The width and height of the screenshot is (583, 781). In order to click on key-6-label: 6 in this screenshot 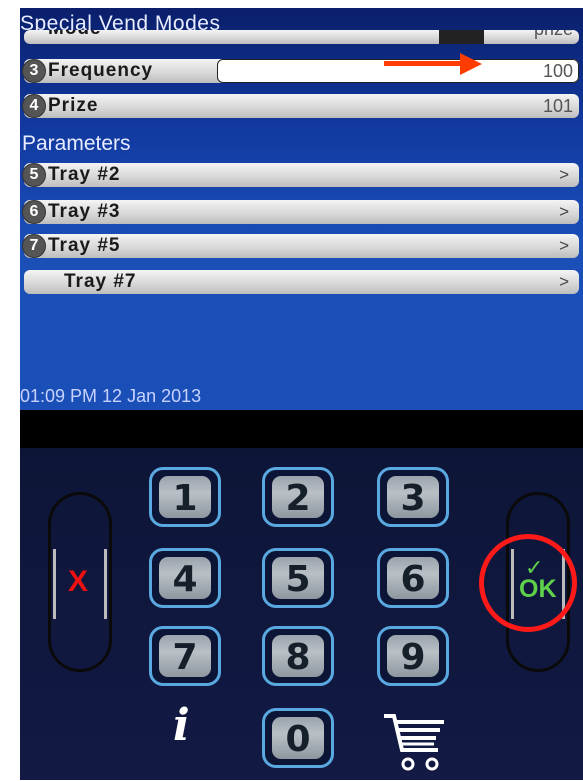, I will do `click(413, 578)`.